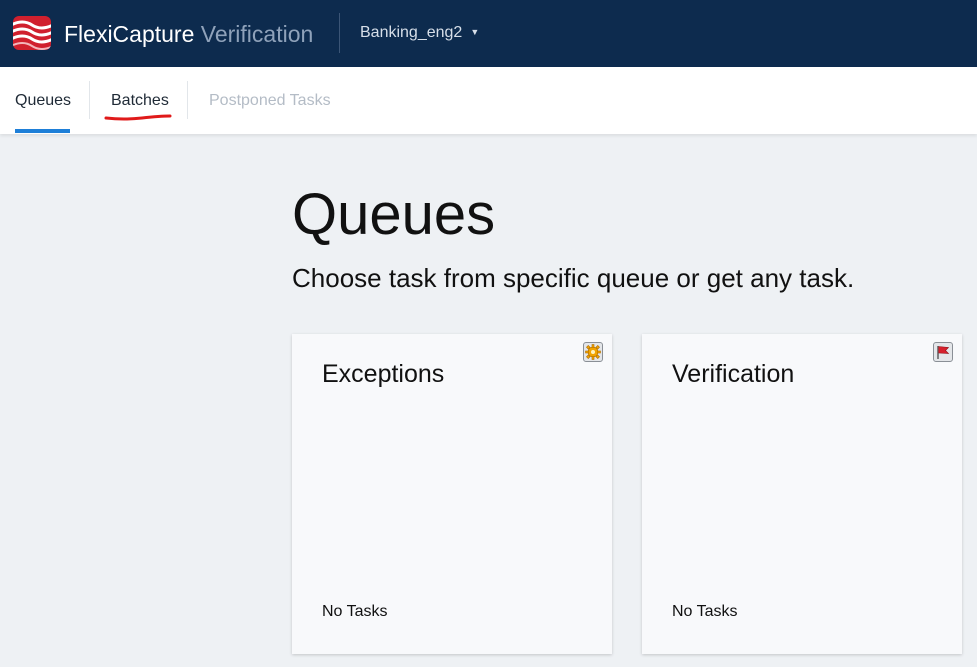  Describe the element at coordinates (943, 352) in the screenshot. I see `flag-icon` at that location.